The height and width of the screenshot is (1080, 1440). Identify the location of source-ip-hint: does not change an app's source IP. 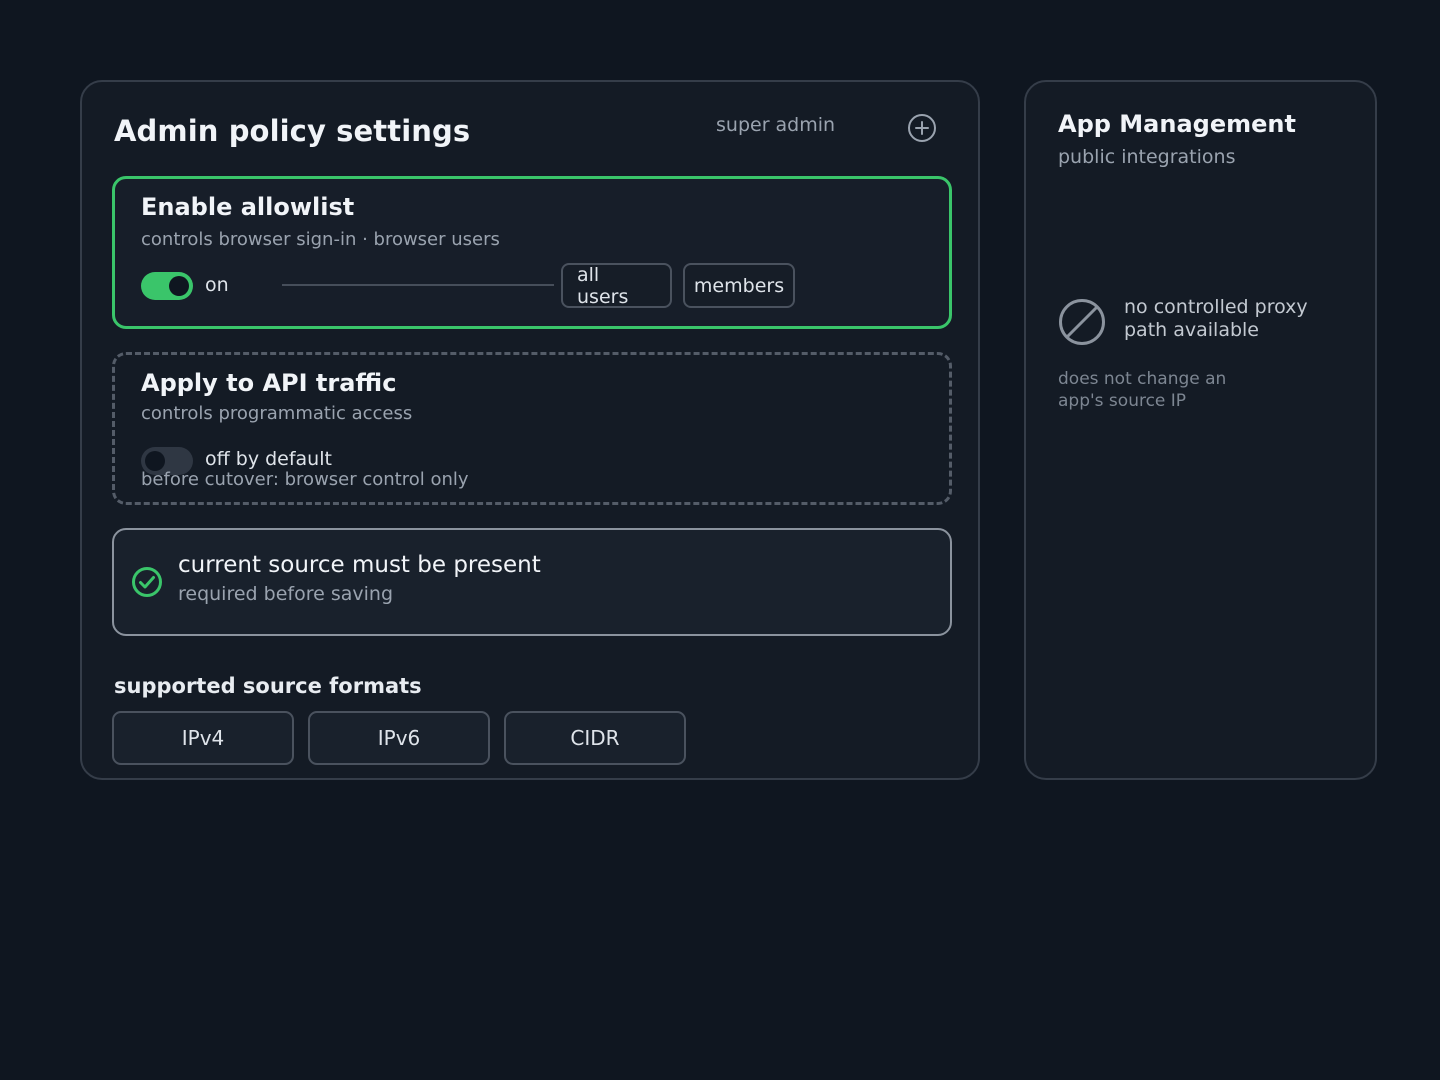
(1142, 390).